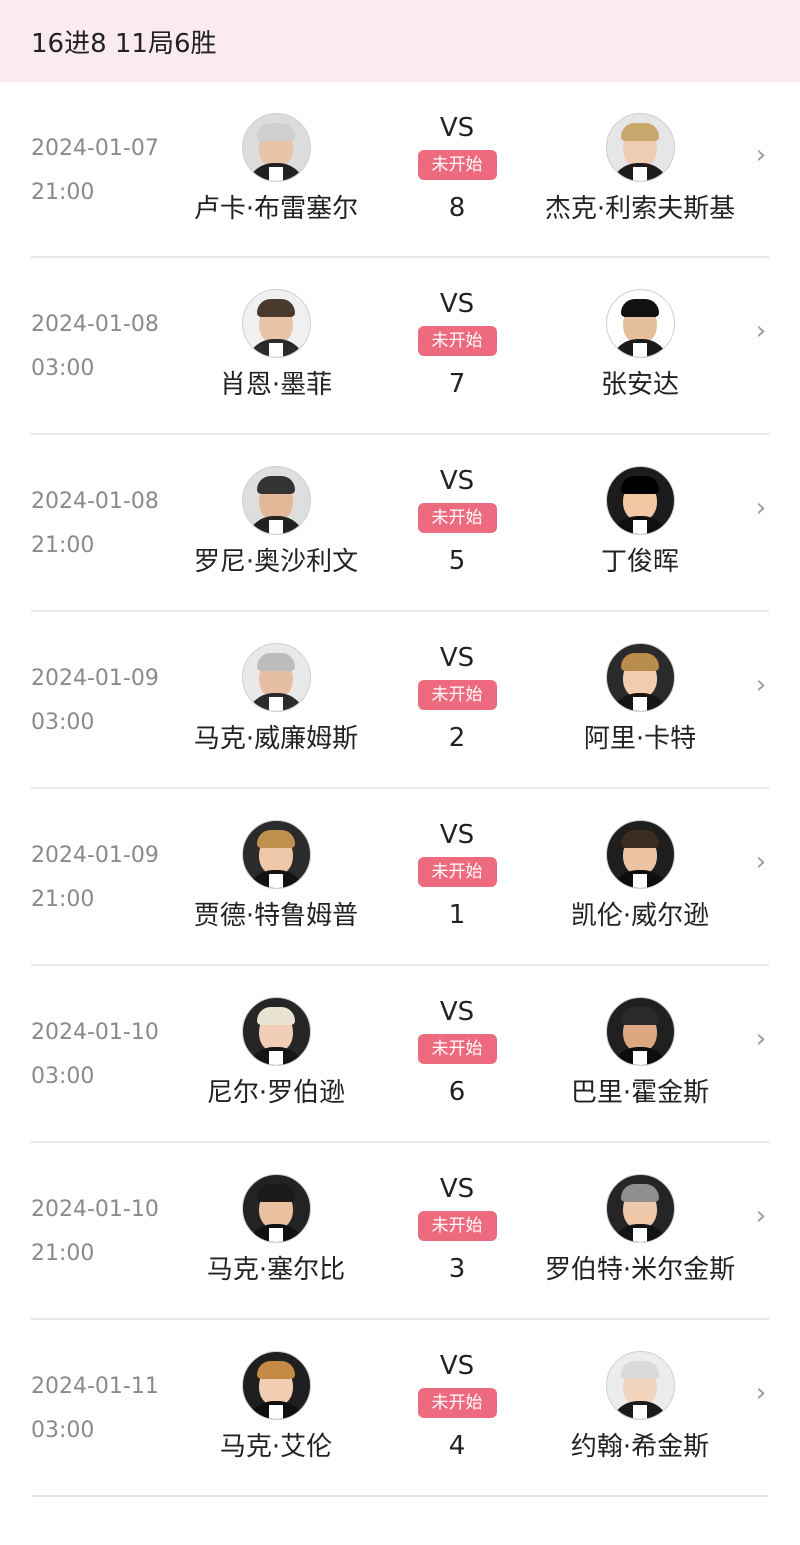 The height and width of the screenshot is (1545, 800). I want to click on match-datetime: 2024-01-09 21:00, so click(95, 878).